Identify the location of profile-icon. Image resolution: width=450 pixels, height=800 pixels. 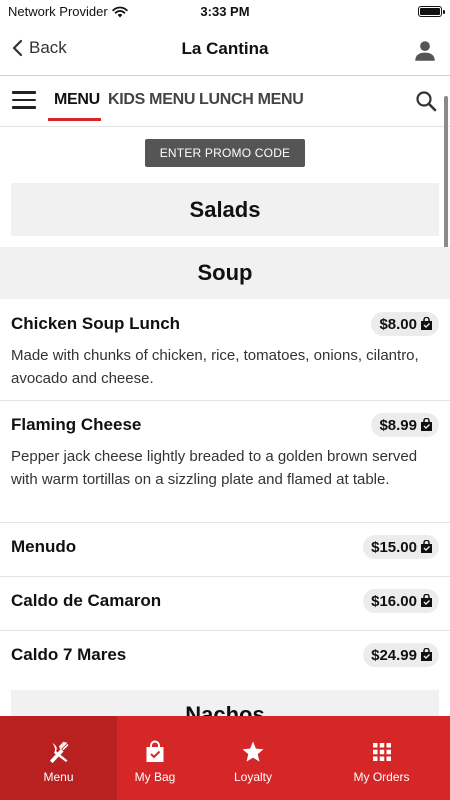
(425, 51).